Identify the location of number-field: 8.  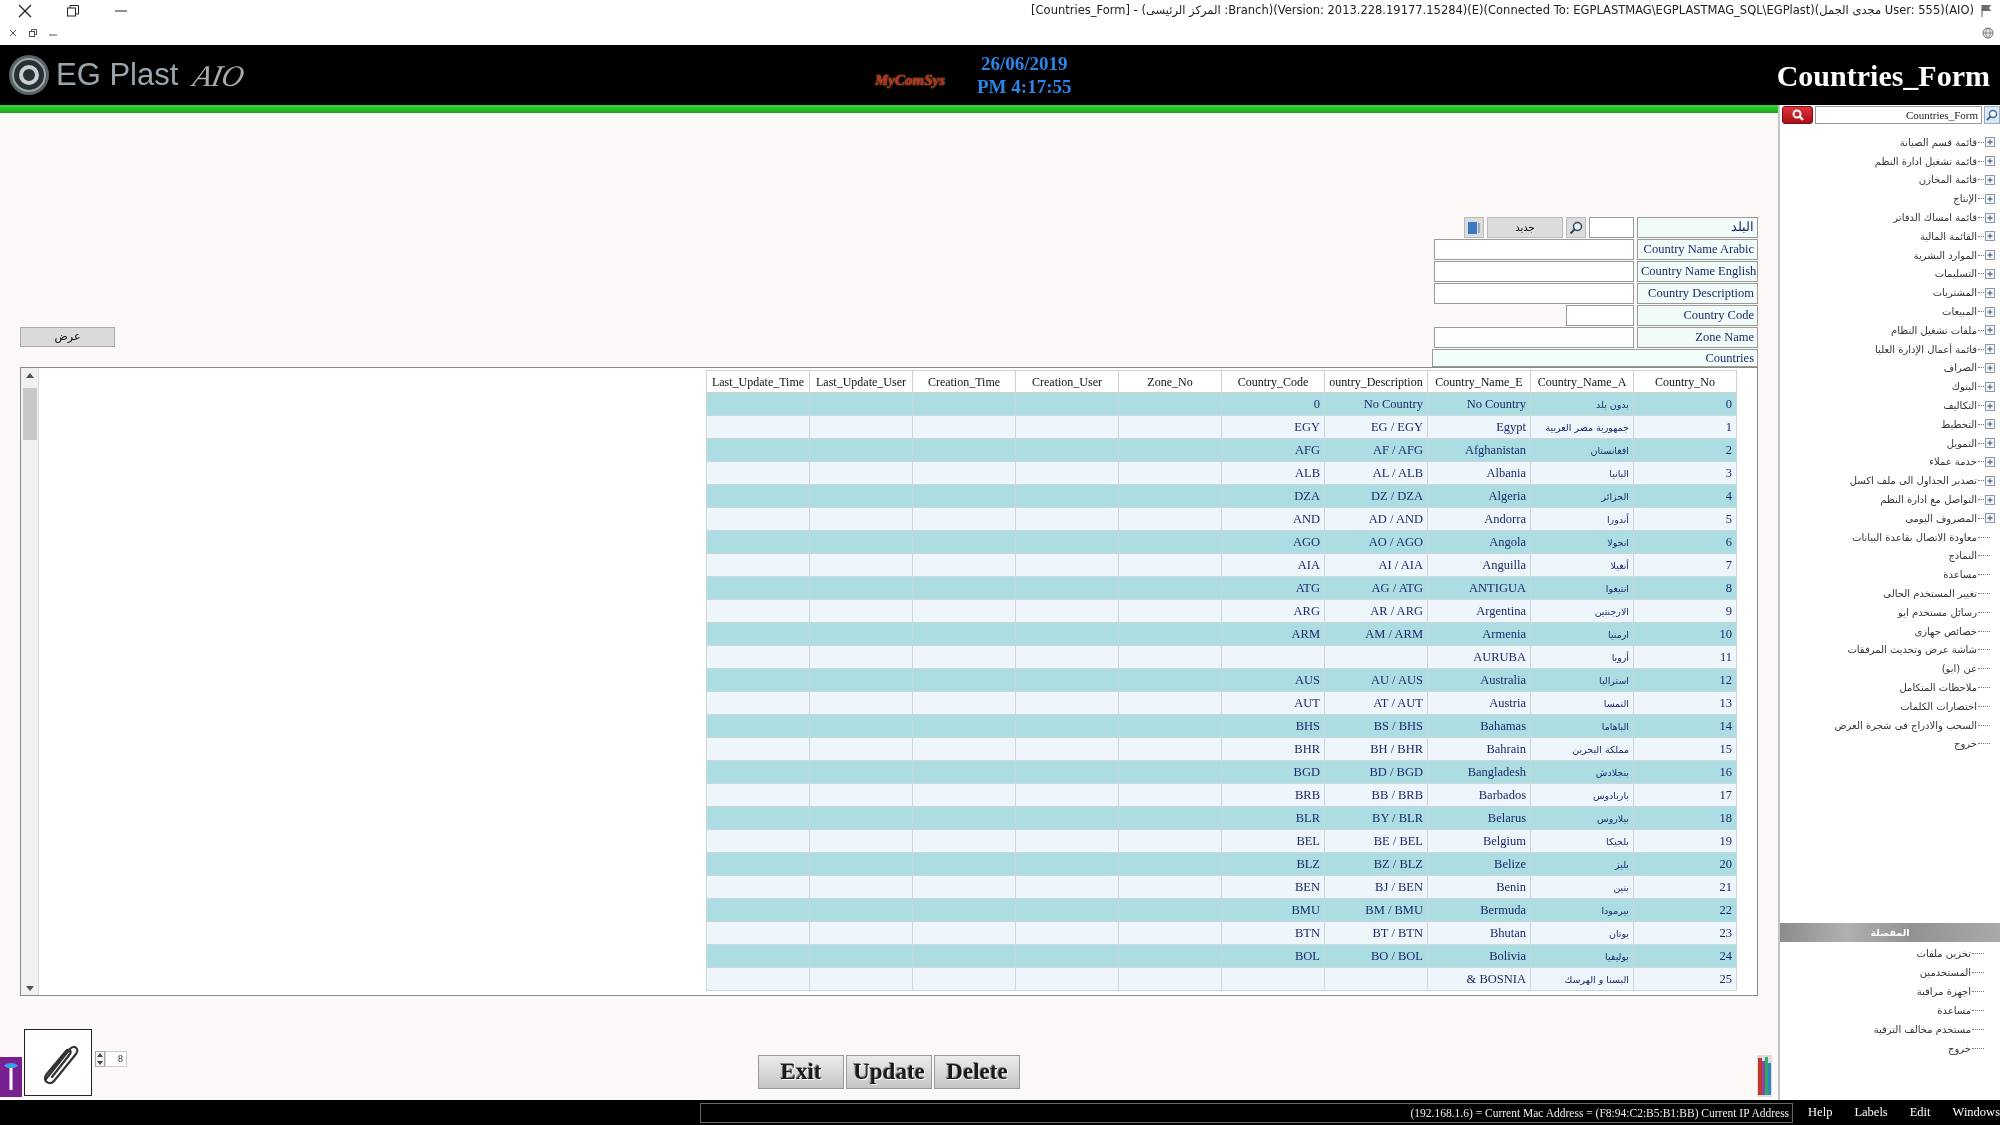
(116, 1059).